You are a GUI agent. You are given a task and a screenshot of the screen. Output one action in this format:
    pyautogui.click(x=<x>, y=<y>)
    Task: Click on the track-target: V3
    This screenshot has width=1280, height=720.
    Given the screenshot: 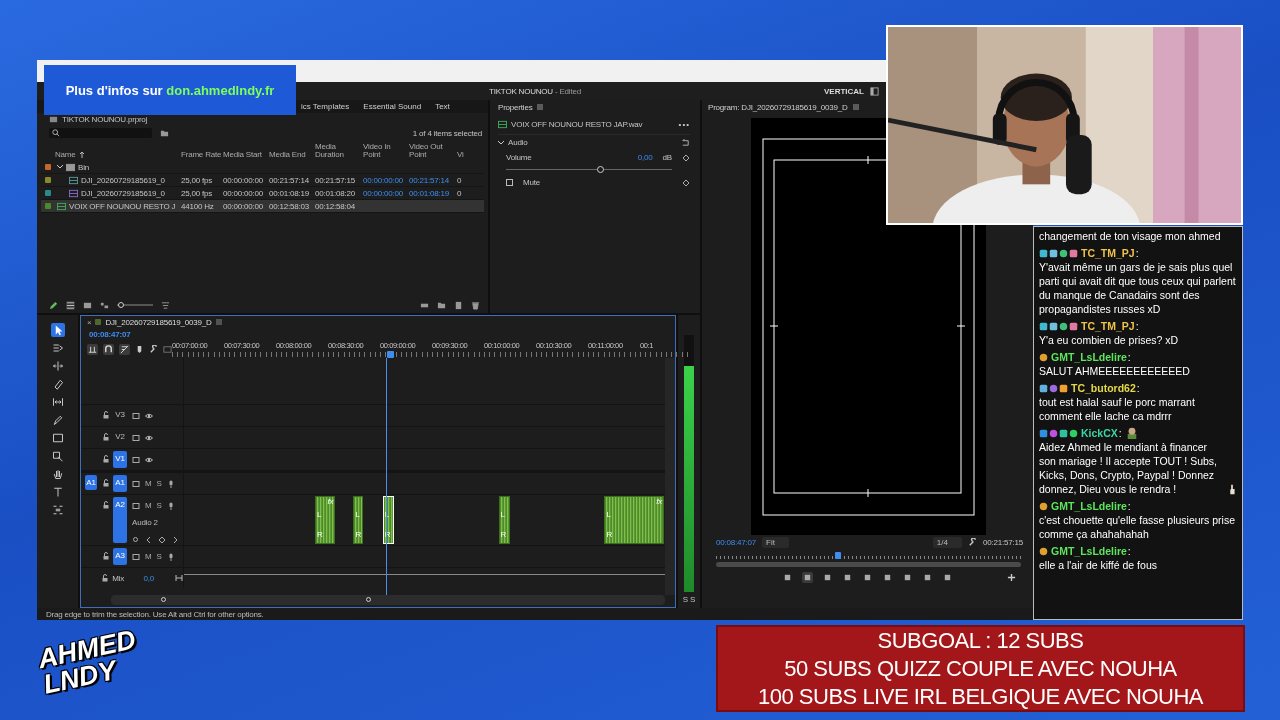 What is the action you would take?
    pyautogui.click(x=120, y=415)
    